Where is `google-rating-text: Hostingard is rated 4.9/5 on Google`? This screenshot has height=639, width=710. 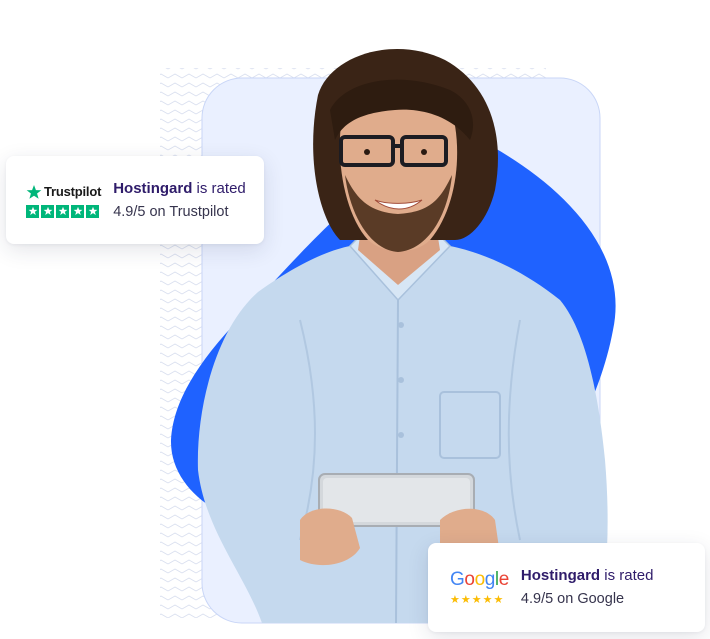 google-rating-text: Hostingard is rated 4.9/5 on Google is located at coordinates (587, 587).